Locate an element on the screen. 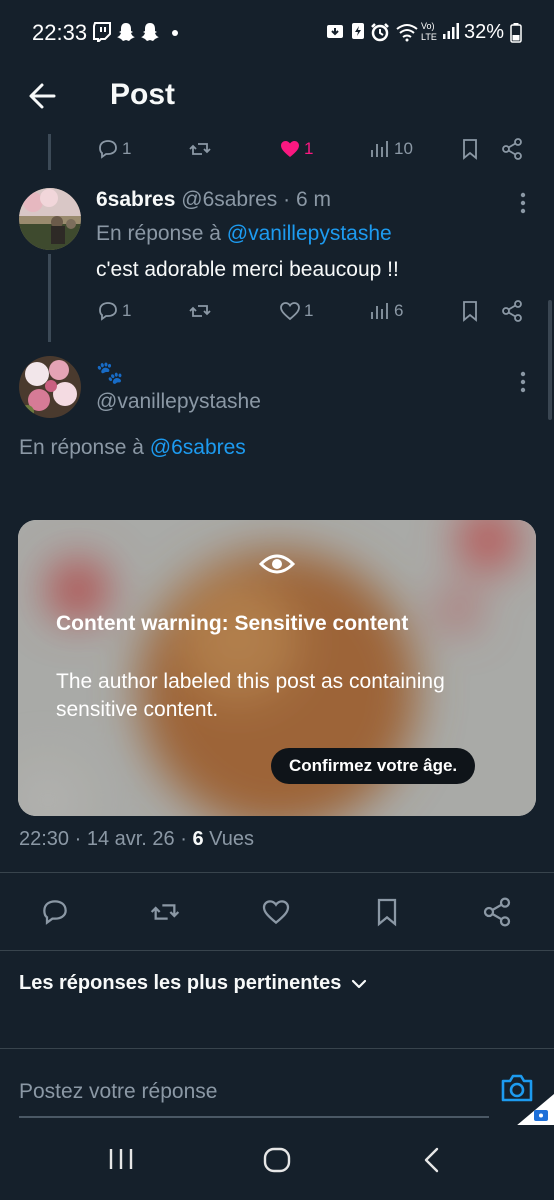 The height and width of the screenshot is (1200, 554). reply-text: c'est adorable merci beaucoup !! is located at coordinates (247, 269).